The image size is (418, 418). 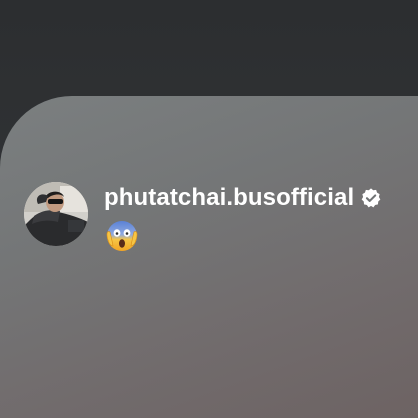 I want to click on username-row: phutatchai.busofficial, so click(x=243, y=198).